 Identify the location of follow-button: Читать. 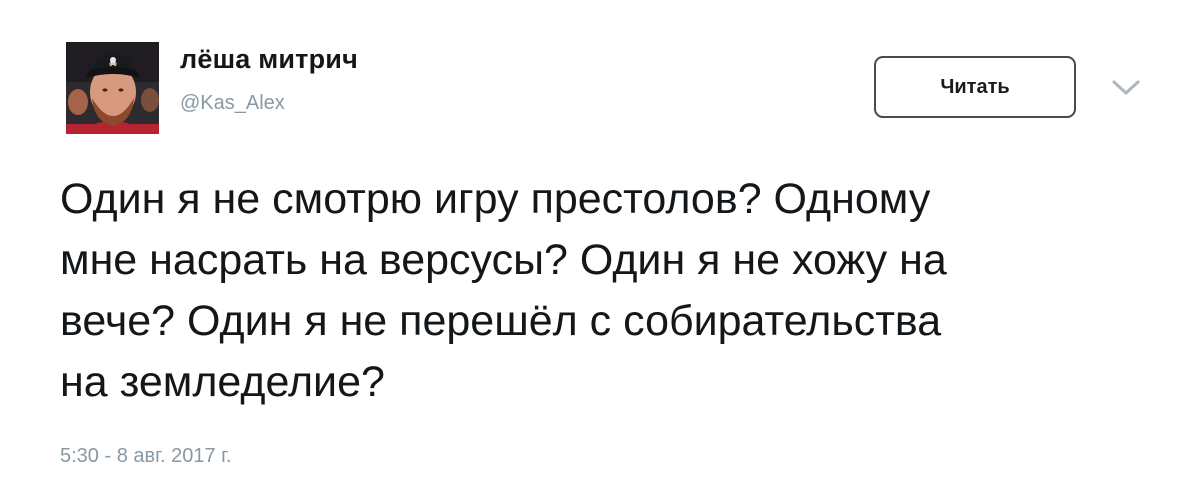
(975, 87).